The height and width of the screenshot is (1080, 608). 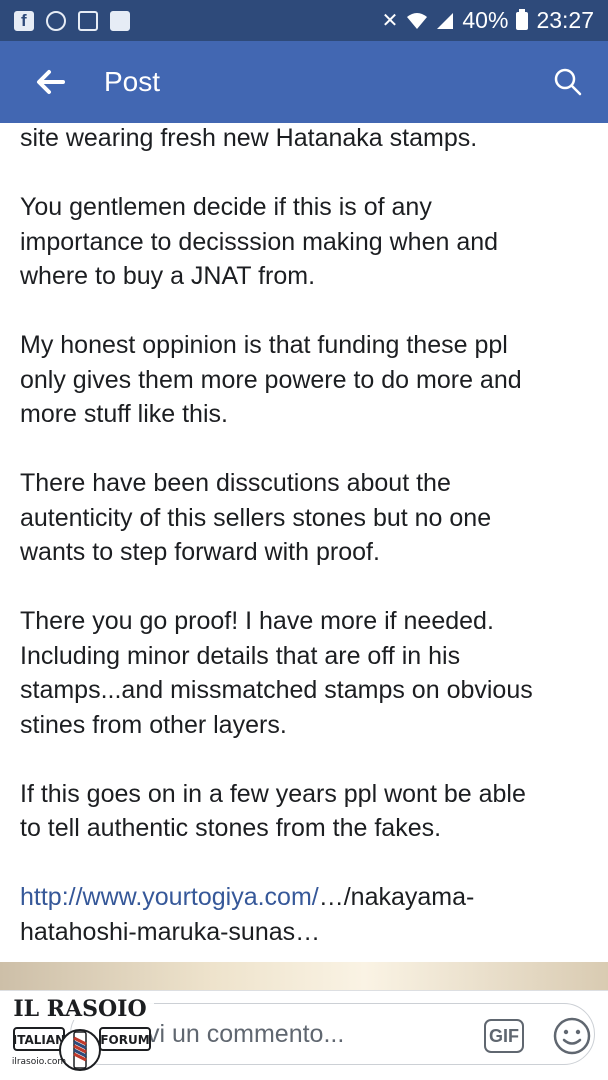 What do you see at coordinates (39, 1062) in the screenshot?
I see `watermark-site: ilrasoio.com` at bounding box center [39, 1062].